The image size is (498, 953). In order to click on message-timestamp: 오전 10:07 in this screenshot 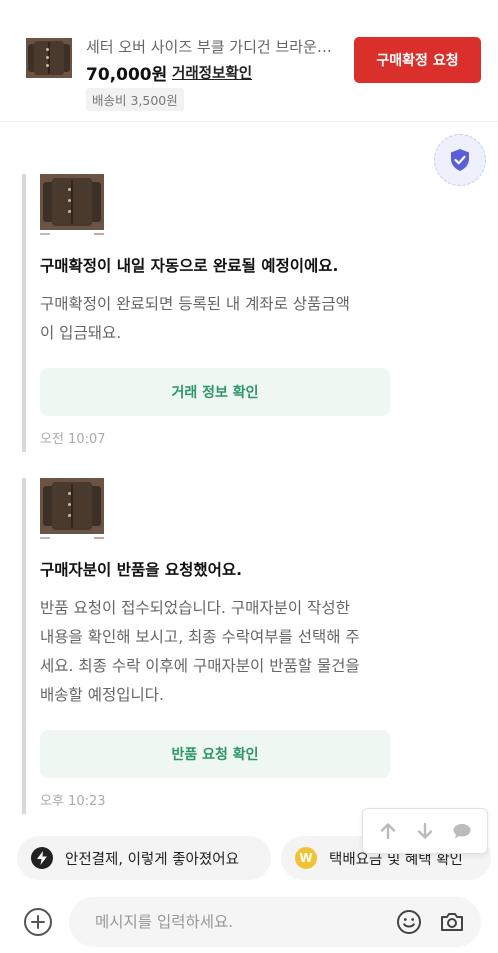, I will do `click(73, 439)`.